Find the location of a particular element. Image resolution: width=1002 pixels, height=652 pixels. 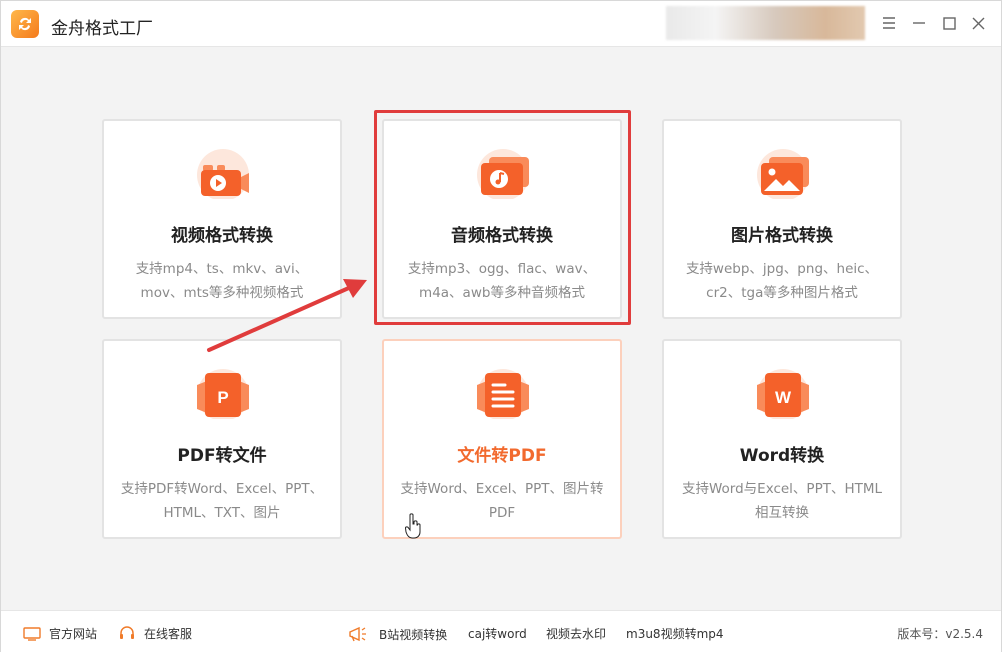

card-title: 视频格式转换 is located at coordinates (222, 236).